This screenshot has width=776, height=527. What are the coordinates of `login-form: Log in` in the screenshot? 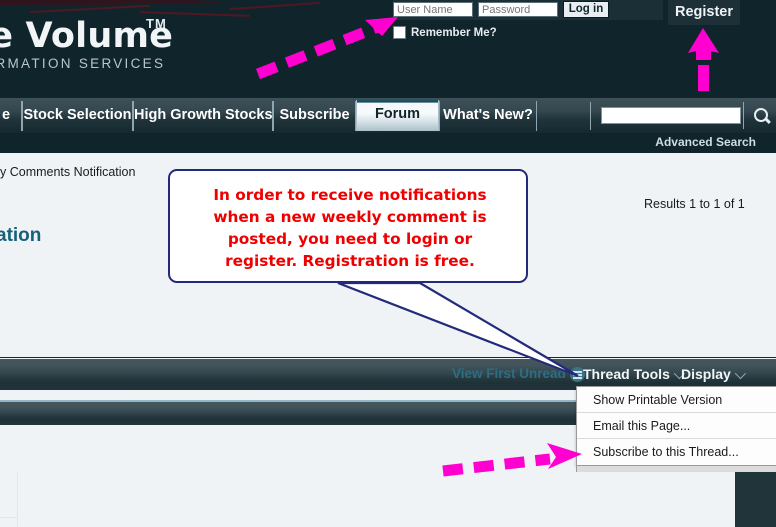 It's located at (528, 10).